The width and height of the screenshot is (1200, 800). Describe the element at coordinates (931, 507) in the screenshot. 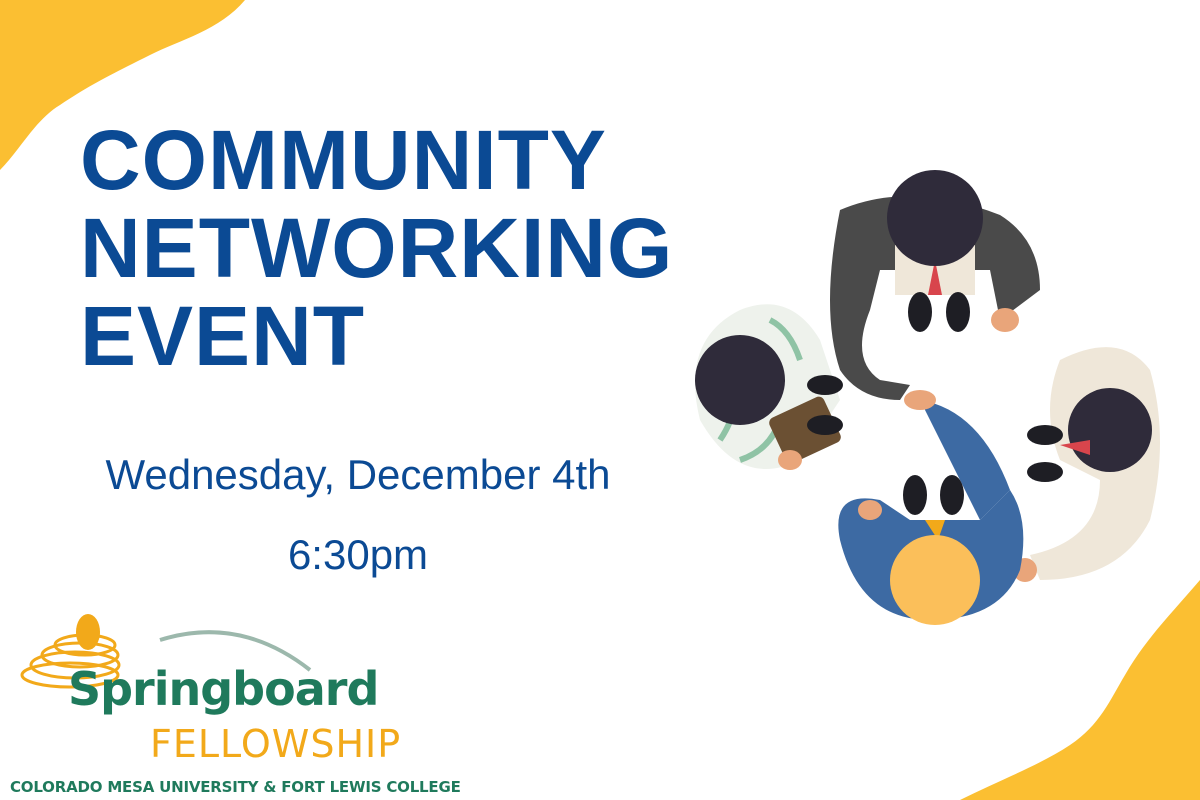

I see `person-bottom-blue-suit` at that location.